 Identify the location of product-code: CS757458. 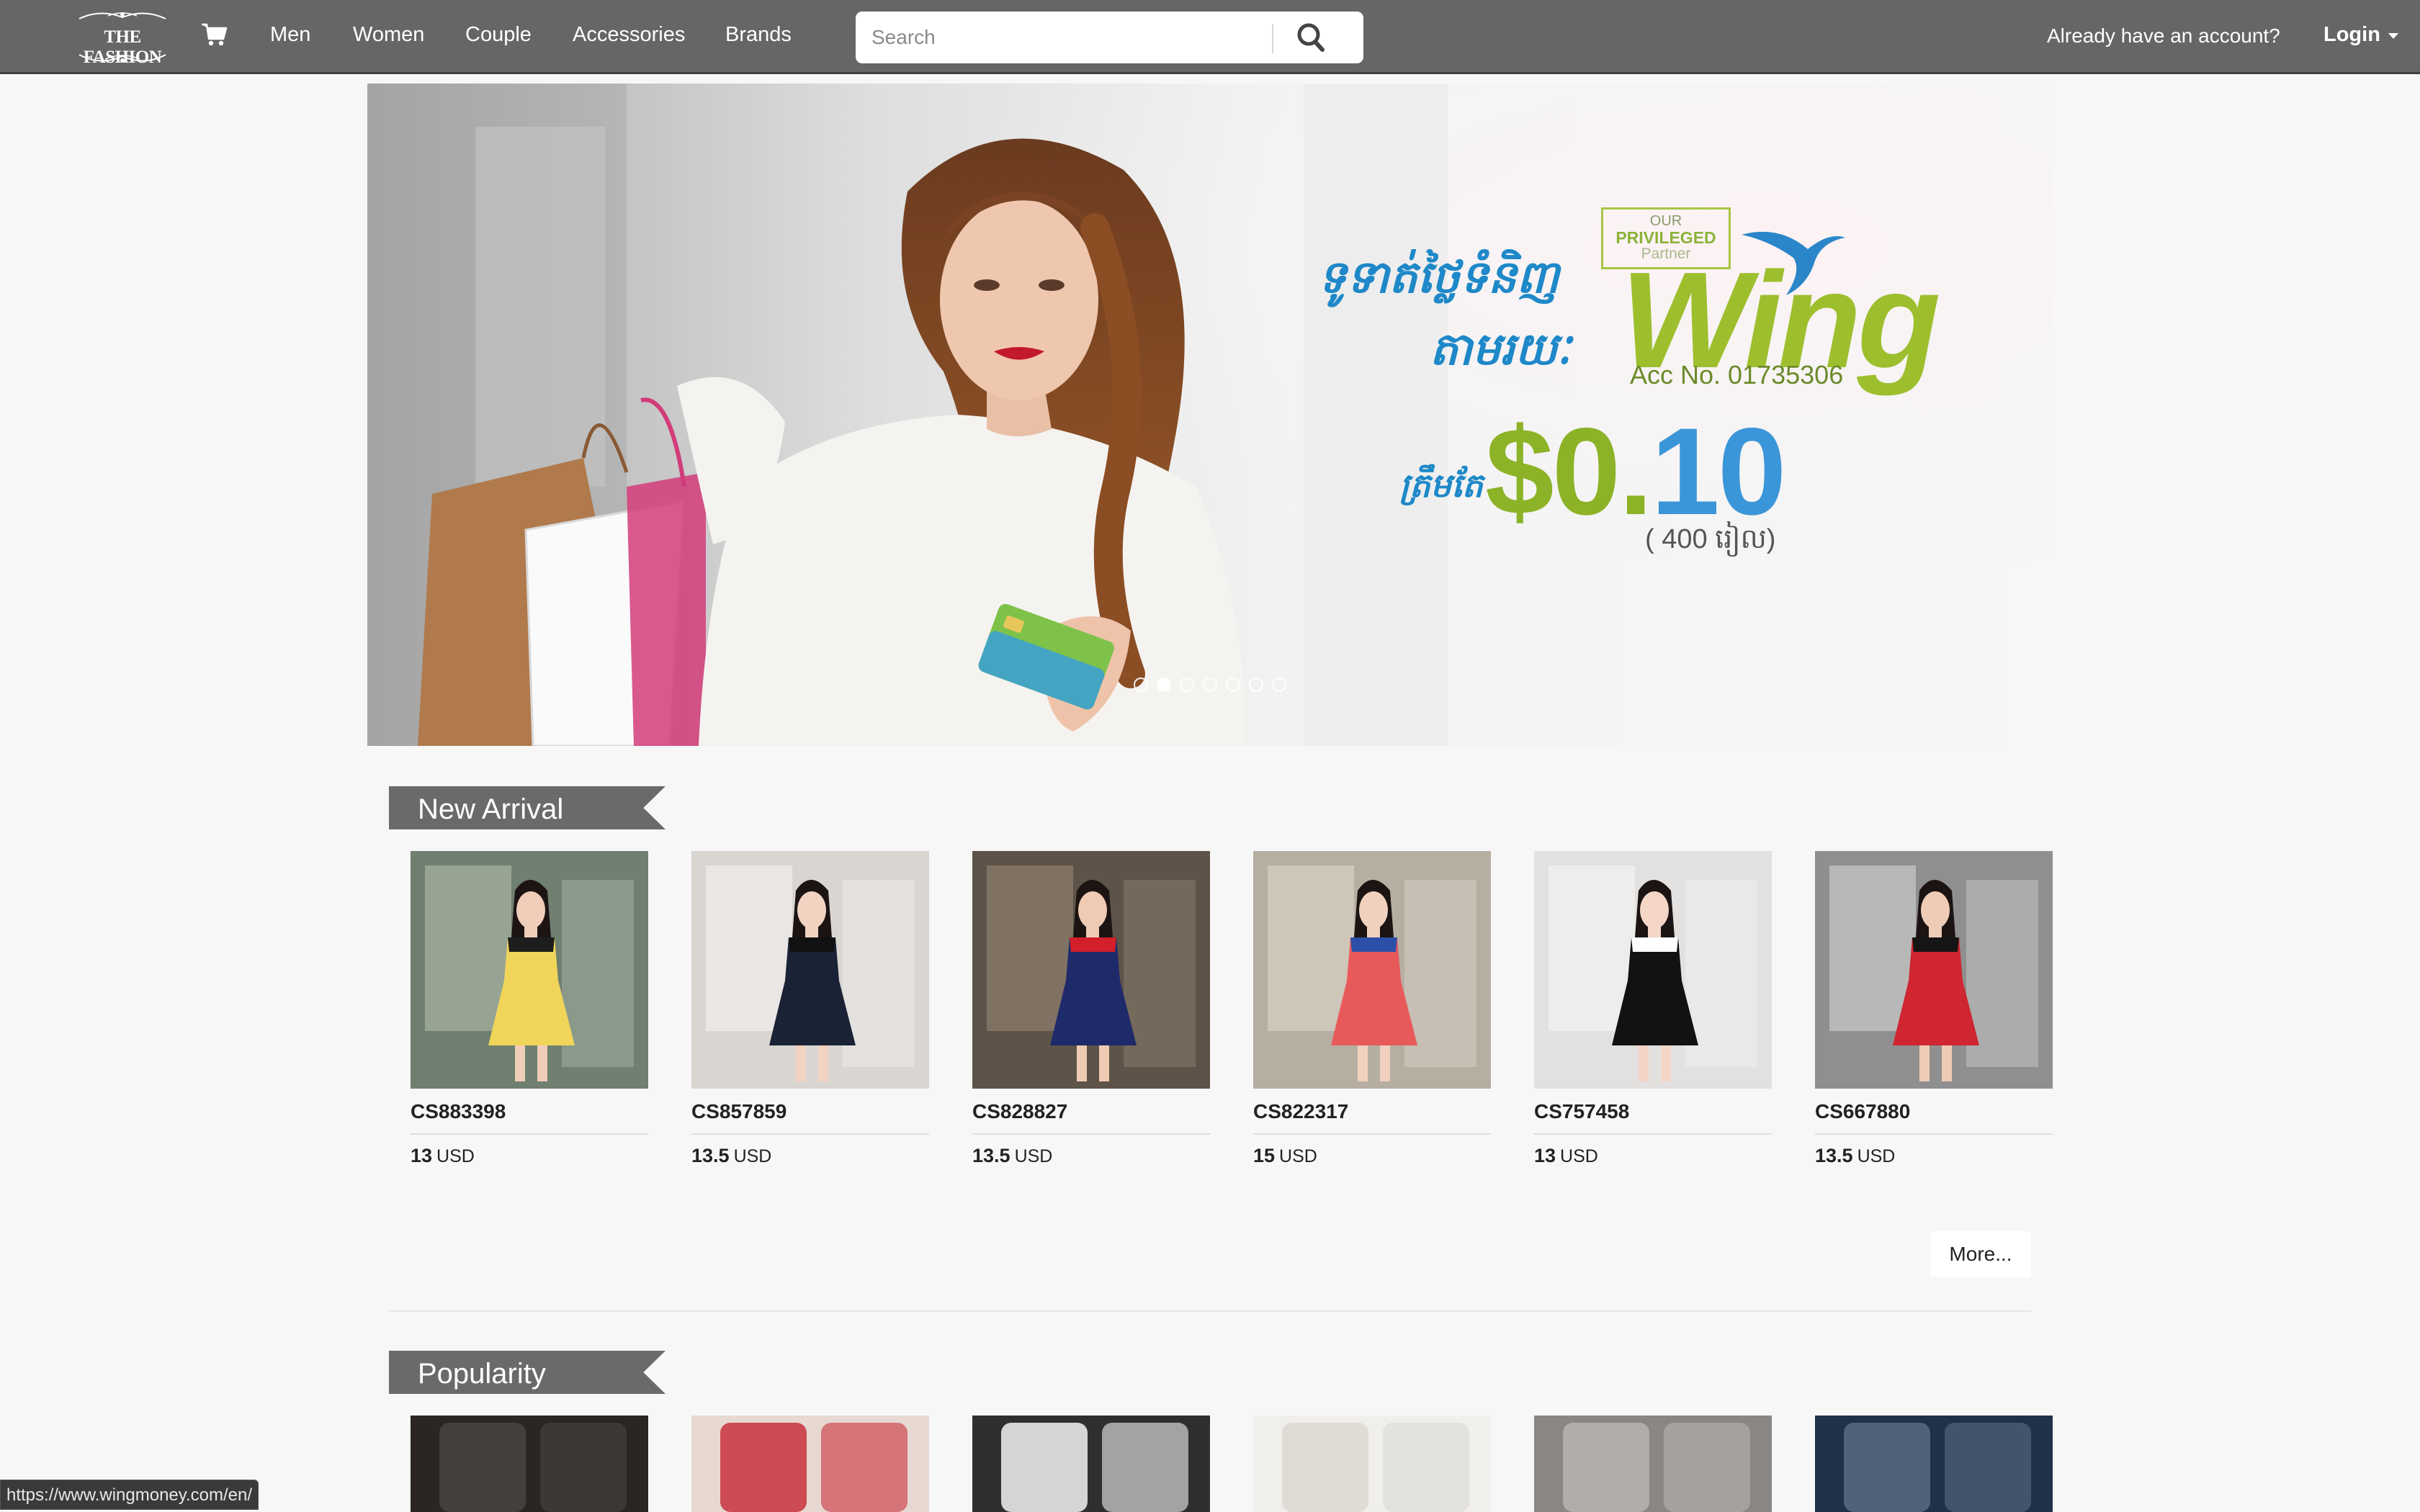
(1581, 1111).